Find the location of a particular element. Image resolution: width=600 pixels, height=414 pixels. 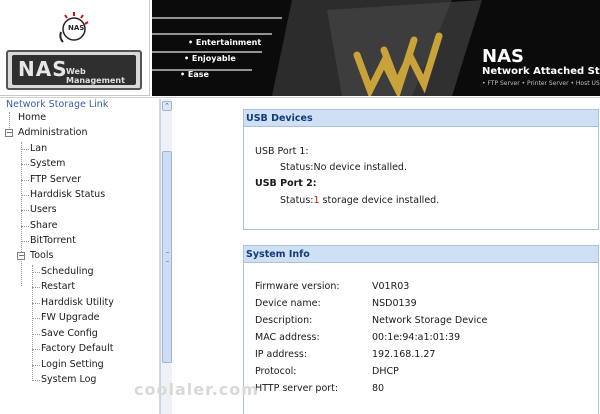

tree-item-factory-default: Factory Default is located at coordinates (77, 348).